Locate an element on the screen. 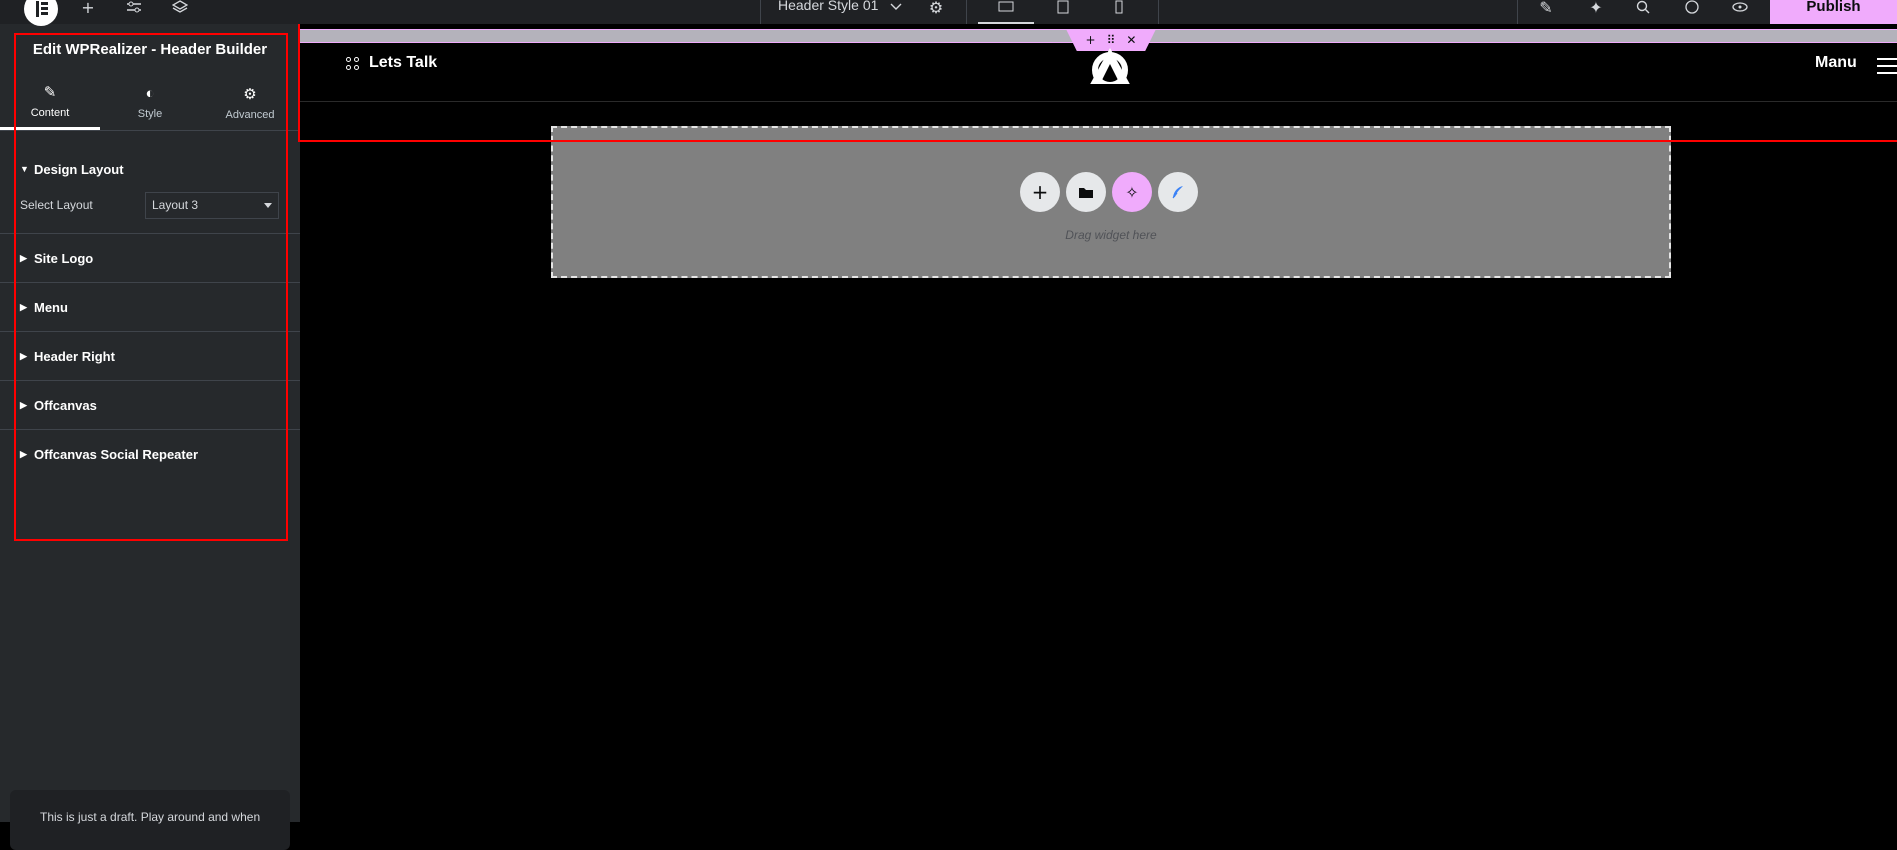 This screenshot has width=1897, height=850. elementor-logo-icon is located at coordinates (41, 13).